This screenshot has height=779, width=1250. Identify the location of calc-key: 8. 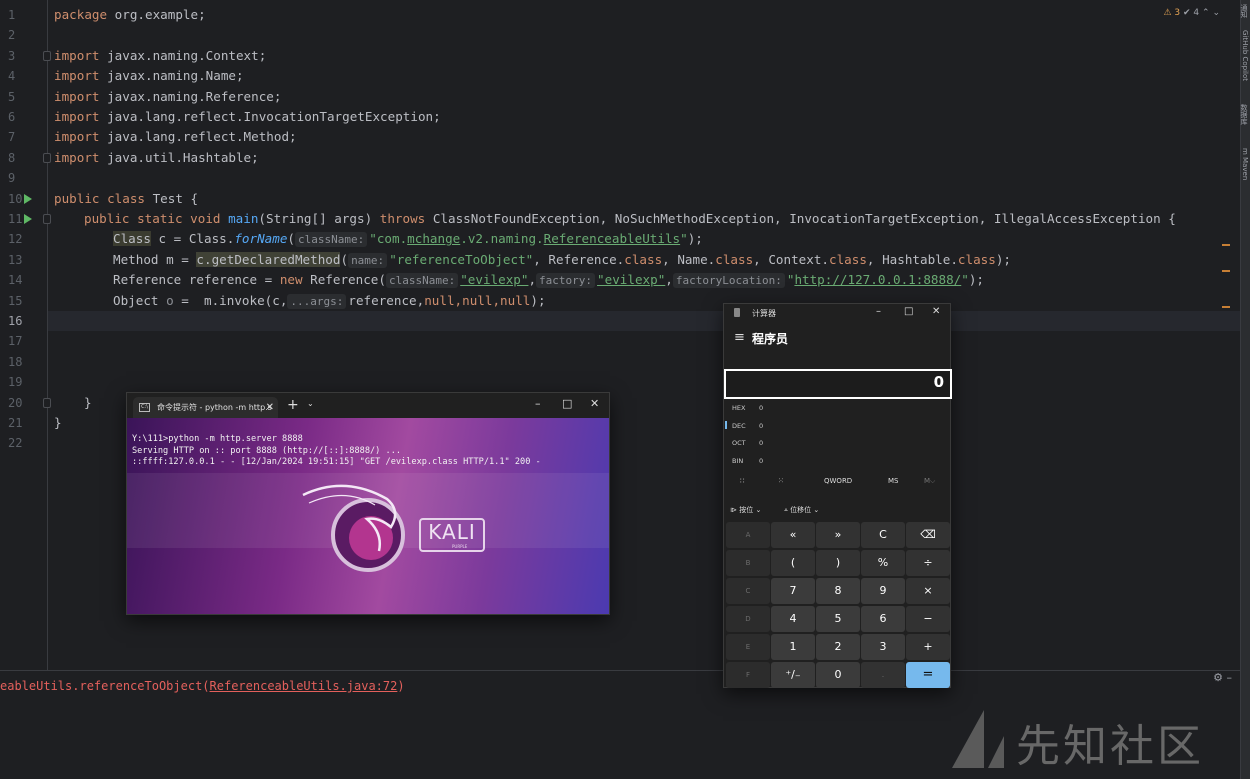
(838, 591).